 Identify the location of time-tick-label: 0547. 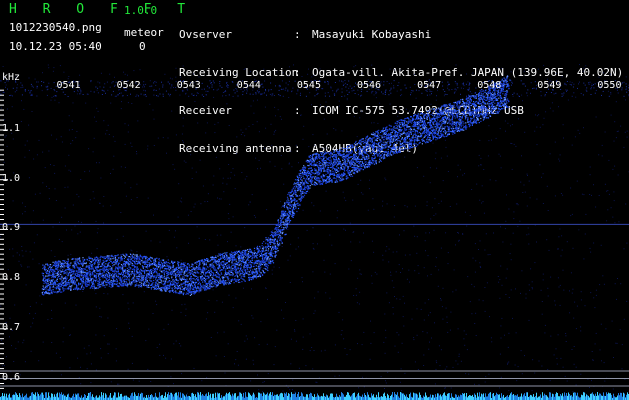
(429, 85).